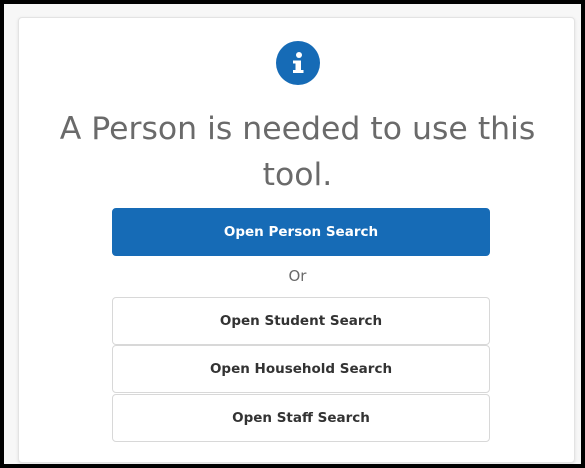 This screenshot has width=585, height=468. Describe the element at coordinates (301, 232) in the screenshot. I see `open-person-search-button: Open Person Search` at that location.